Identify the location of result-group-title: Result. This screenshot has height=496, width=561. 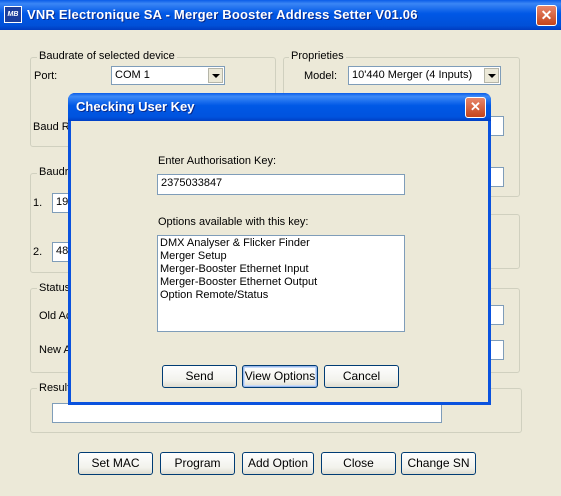
(55, 388).